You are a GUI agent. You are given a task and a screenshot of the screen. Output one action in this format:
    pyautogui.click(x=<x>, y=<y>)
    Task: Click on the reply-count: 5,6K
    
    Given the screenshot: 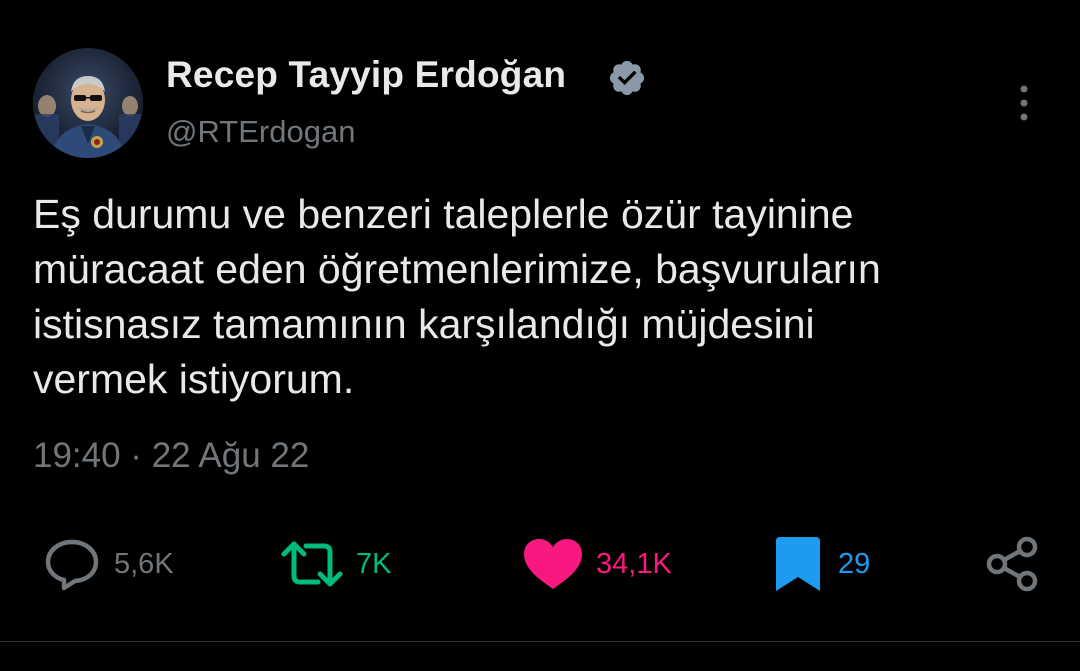 What is the action you would take?
    pyautogui.click(x=144, y=563)
    